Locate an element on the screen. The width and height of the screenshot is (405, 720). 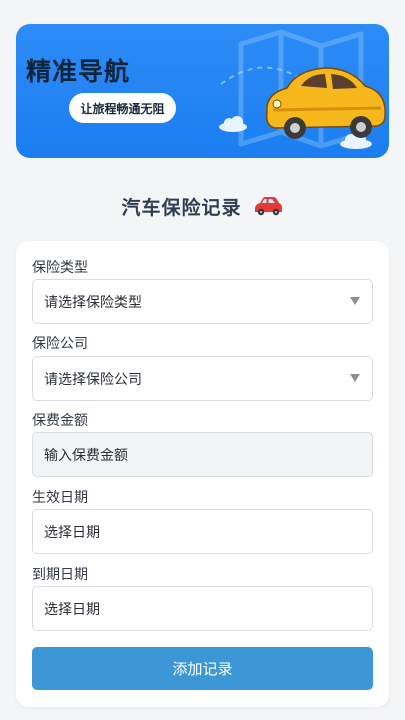
page-header: 汽车保险记录 is located at coordinates (202, 206).